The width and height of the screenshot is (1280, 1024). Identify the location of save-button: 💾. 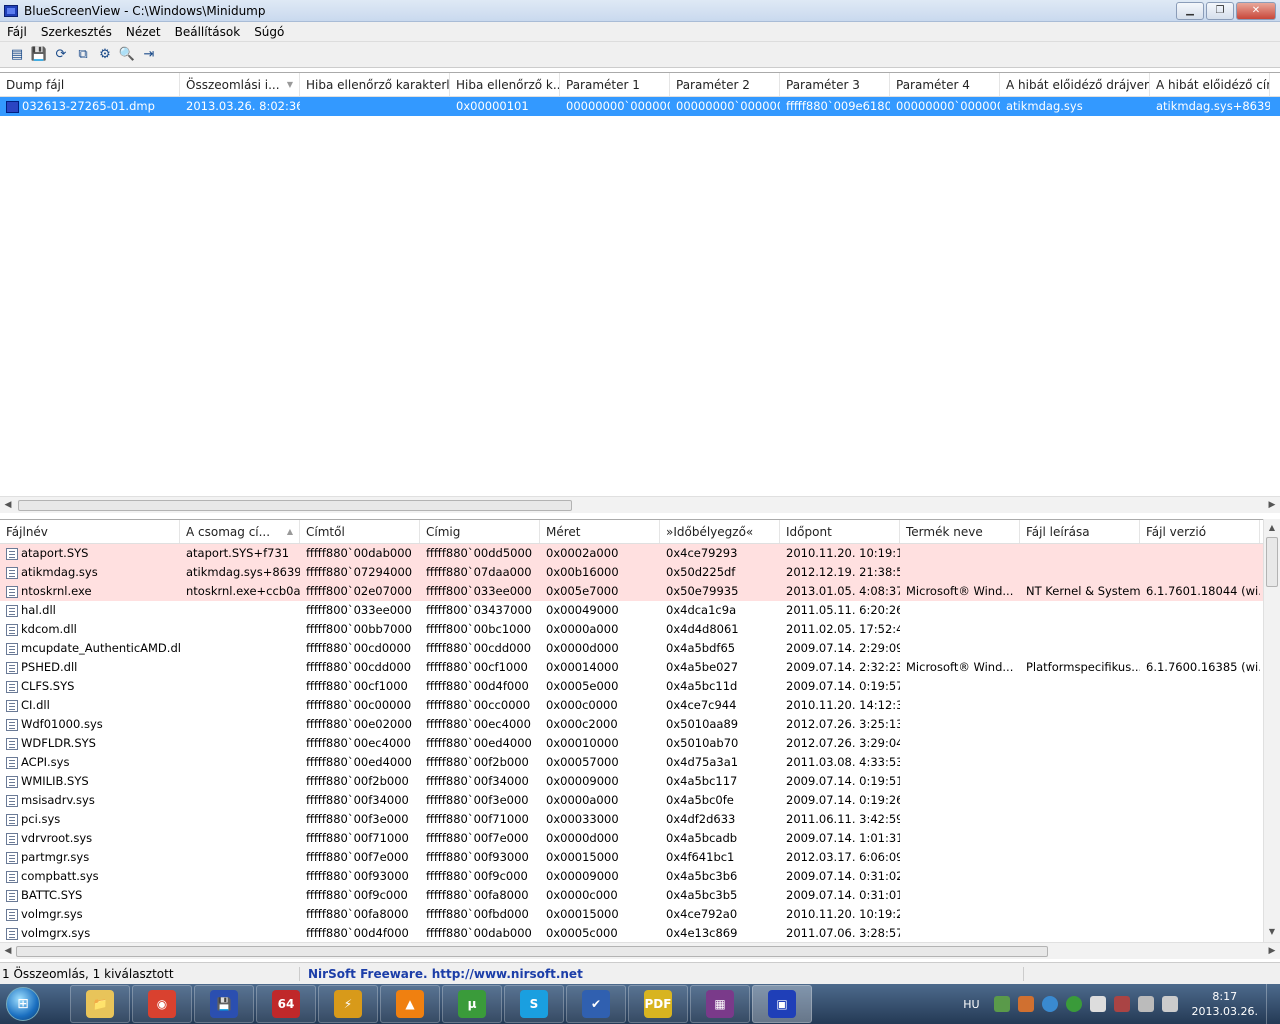
(39, 55).